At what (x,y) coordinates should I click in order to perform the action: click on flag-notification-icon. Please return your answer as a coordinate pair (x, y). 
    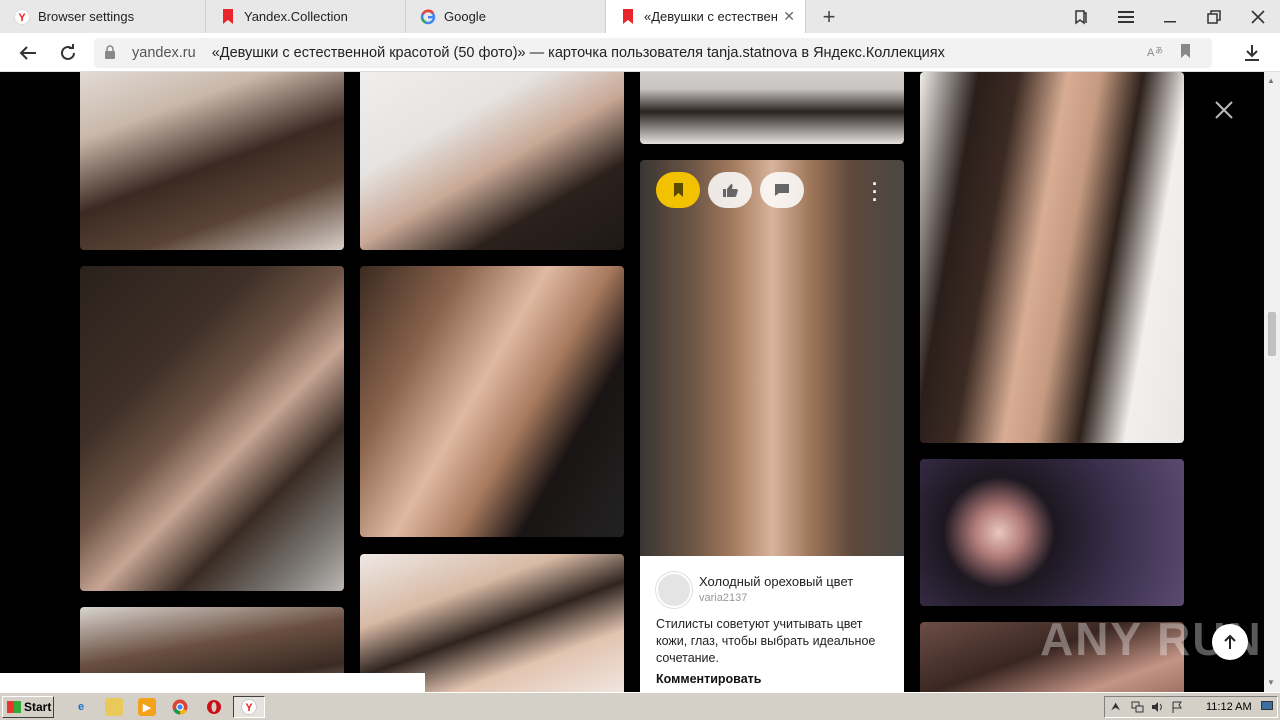
    Looking at the image, I should click on (1177, 708).